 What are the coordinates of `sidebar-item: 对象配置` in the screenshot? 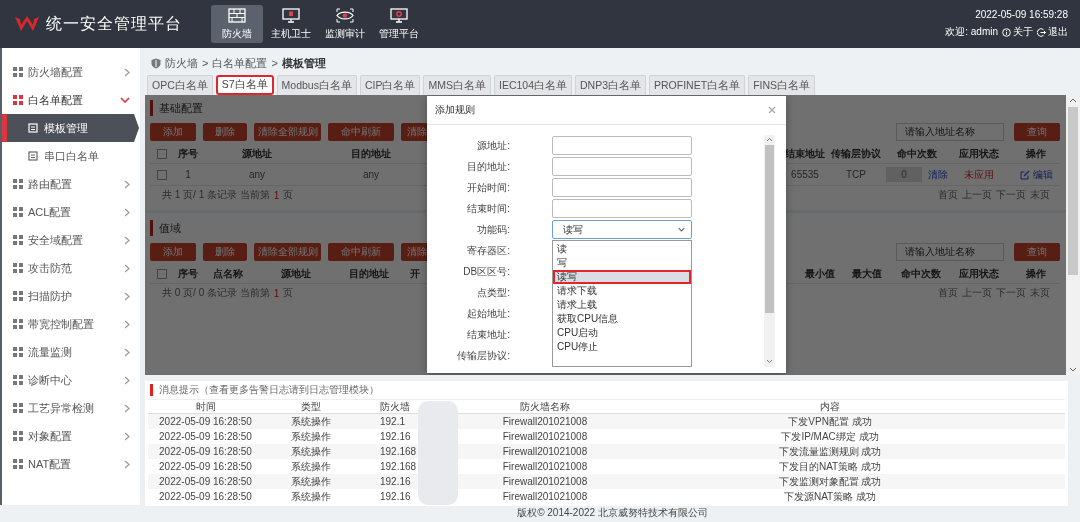 It's located at (71, 436).